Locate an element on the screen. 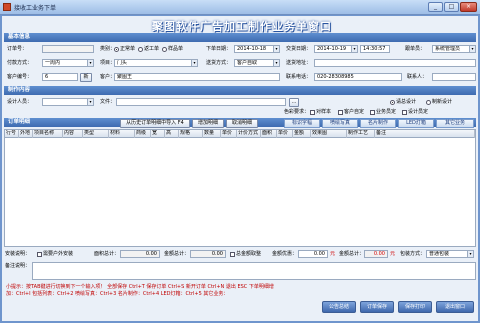 Image resolution: width=480 pixels, height=323 pixels. delivery-time-value: 14:30:57 is located at coordinates (374, 49).